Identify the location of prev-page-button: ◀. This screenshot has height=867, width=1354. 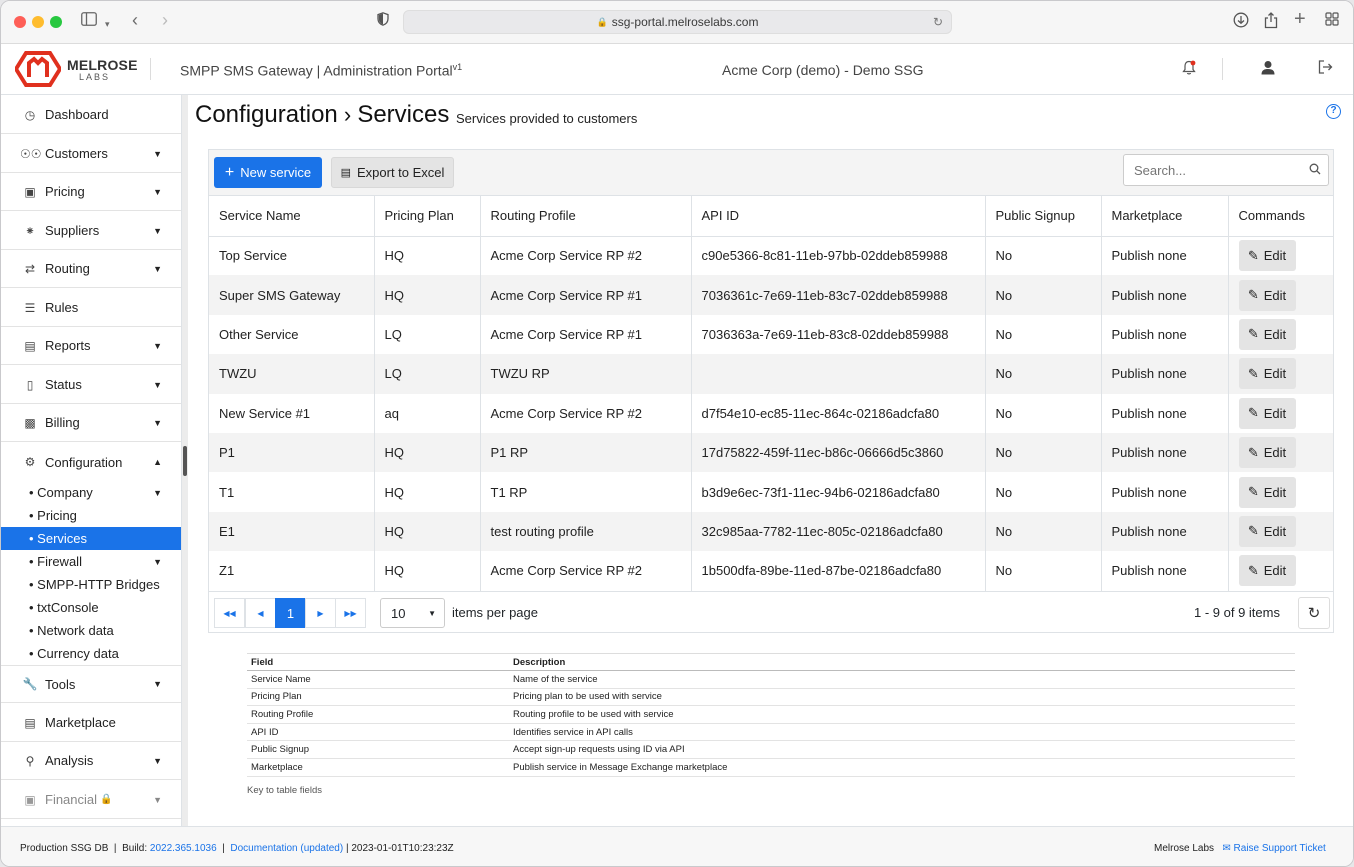
(260, 613).